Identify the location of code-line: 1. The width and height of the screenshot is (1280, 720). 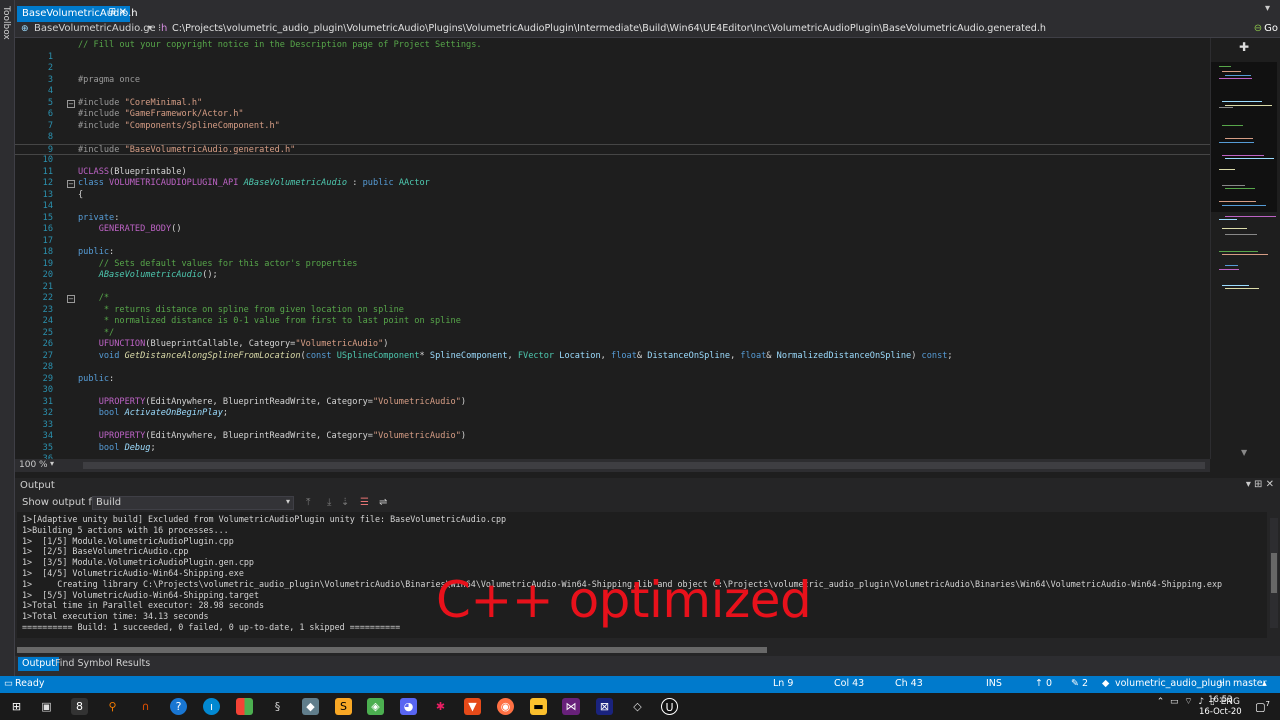
(612, 58).